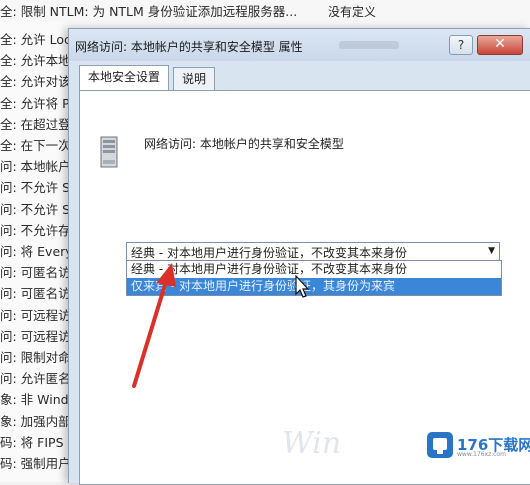 The width and height of the screenshot is (530, 485). I want to click on policy-list-row: 问: 将 Every, so click(36, 252).